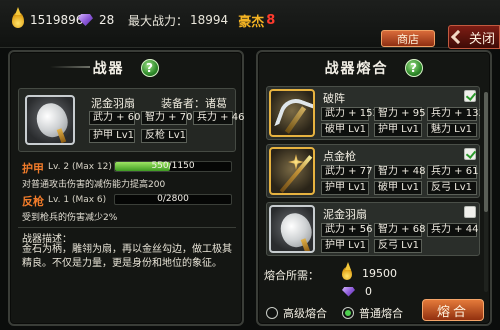 The height and width of the screenshot is (330, 500). I want to click on gem-counter: 28, so click(96, 20).